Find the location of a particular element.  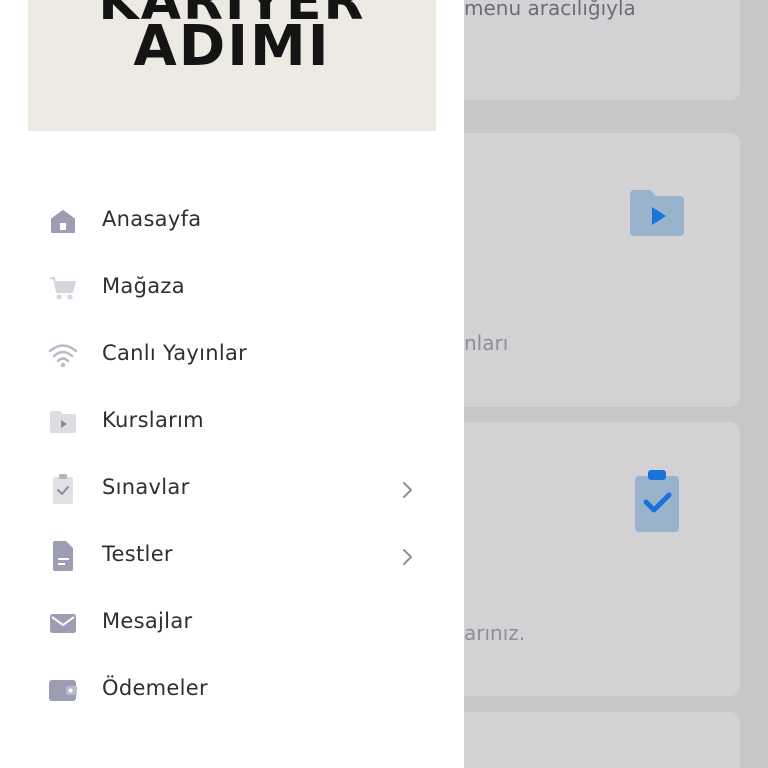

document-icon is located at coordinates (63, 556).